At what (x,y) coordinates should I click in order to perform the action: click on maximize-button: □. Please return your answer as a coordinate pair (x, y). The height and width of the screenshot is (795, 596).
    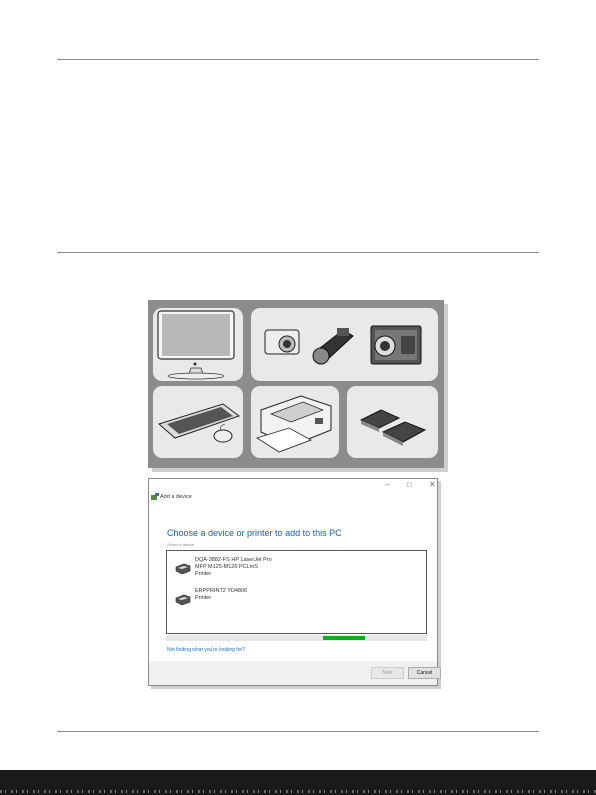
    Looking at the image, I should click on (409, 485).